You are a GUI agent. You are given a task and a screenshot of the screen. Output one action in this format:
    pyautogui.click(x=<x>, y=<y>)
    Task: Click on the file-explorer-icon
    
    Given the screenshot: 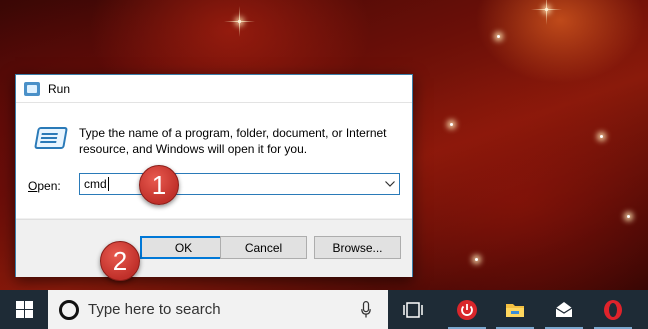 What is the action you would take?
    pyautogui.click(x=515, y=309)
    